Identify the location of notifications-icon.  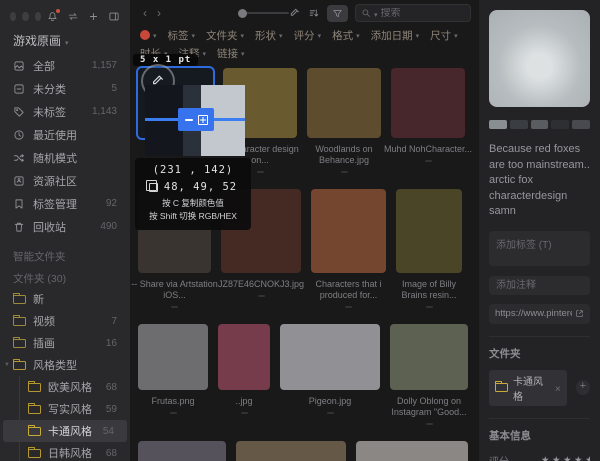
(53, 15).